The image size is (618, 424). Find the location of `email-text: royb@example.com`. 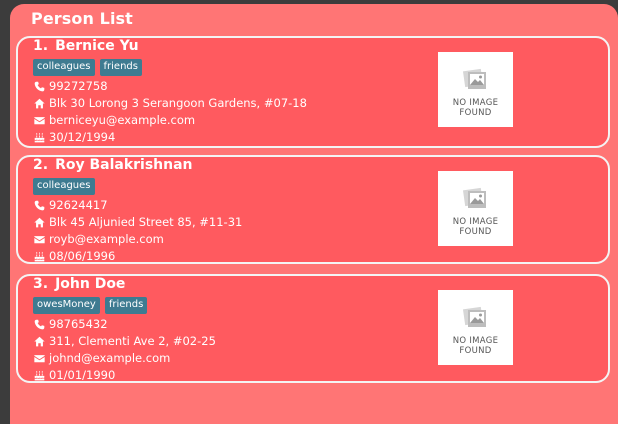

email-text: royb@example.com is located at coordinates (106, 239).